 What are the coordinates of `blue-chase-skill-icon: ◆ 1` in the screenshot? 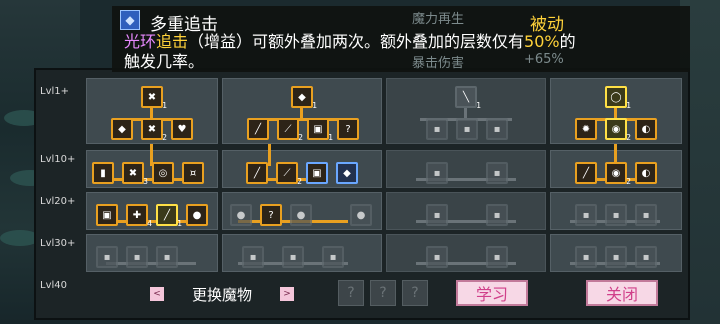 It's located at (304, 98).